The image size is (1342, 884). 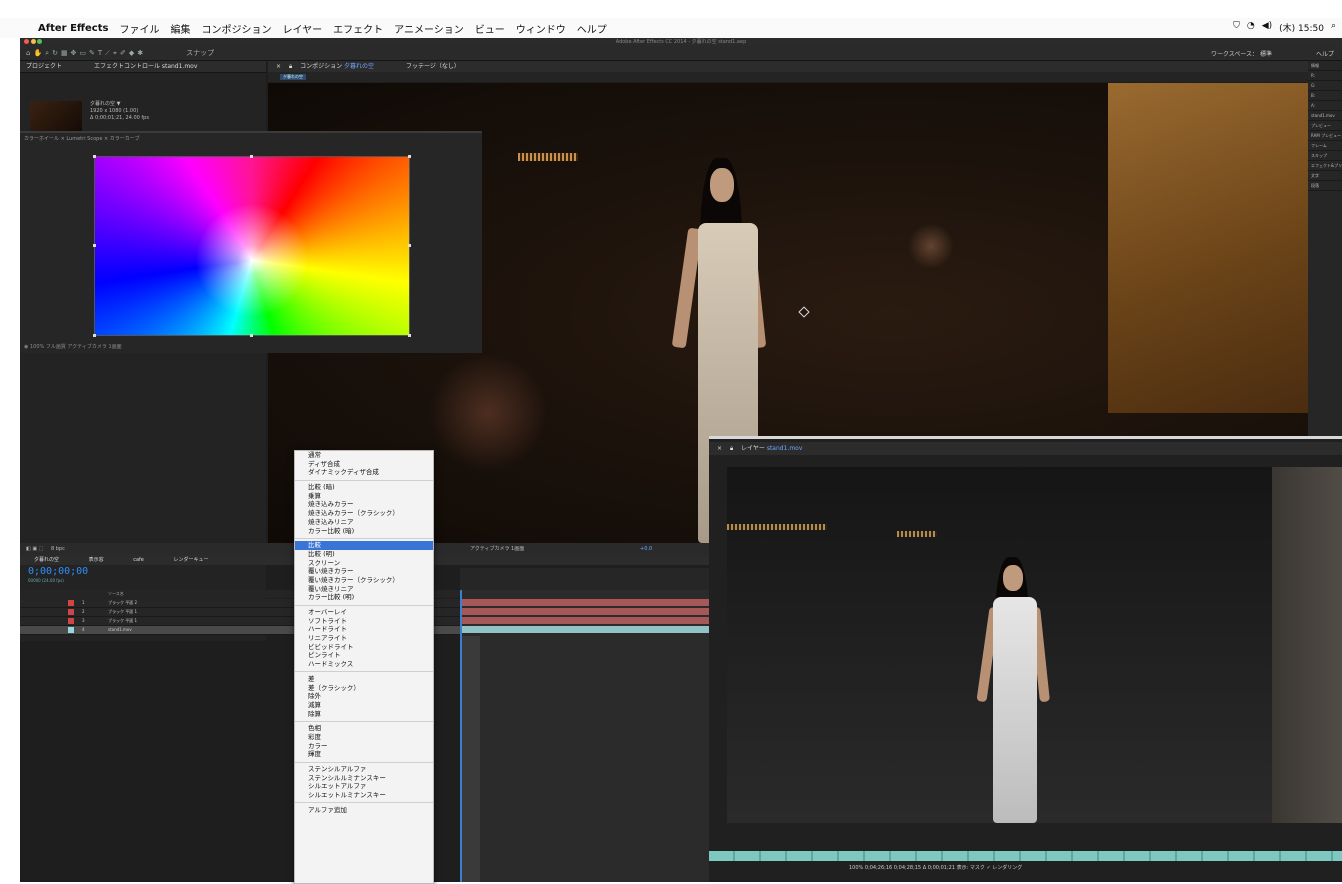 I want to click on tab-render-queue: レンダーキュー, so click(x=190, y=560).